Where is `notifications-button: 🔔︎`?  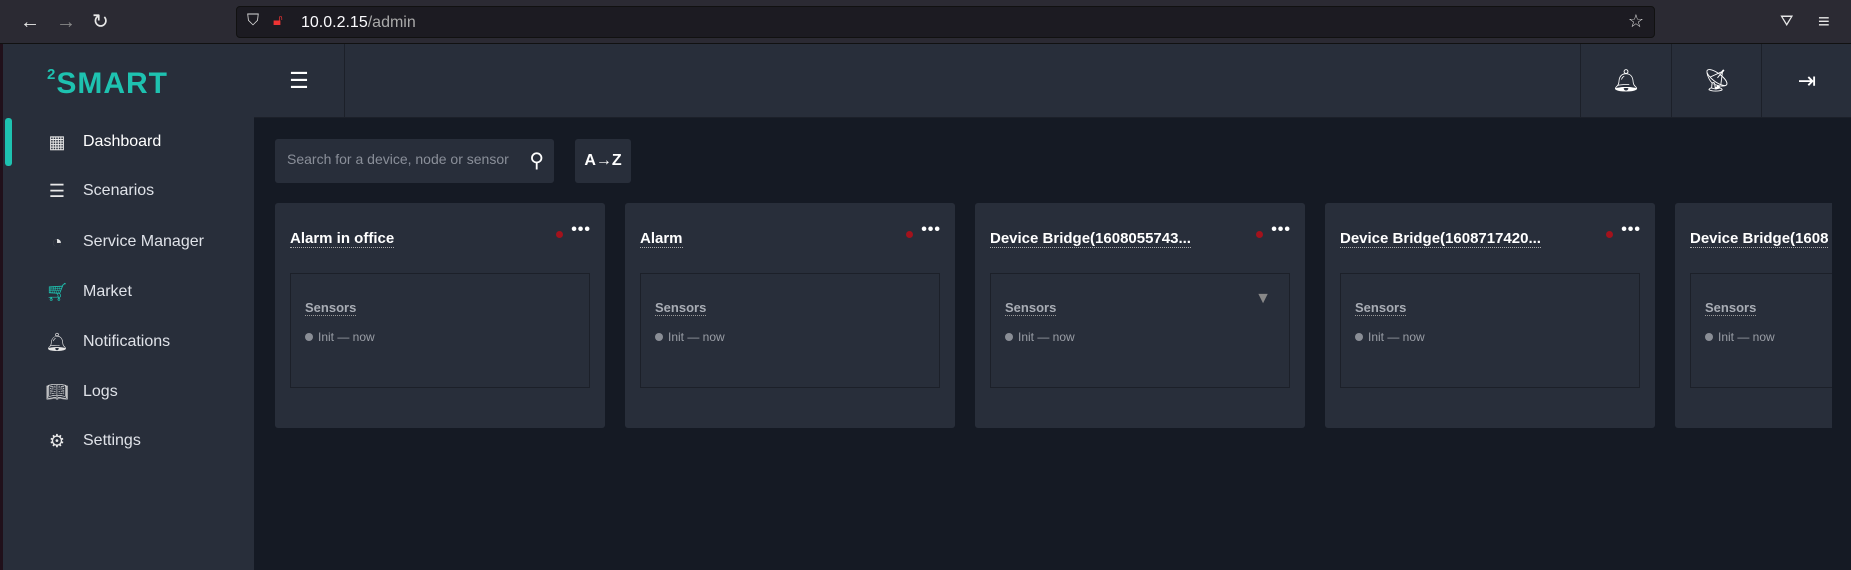
notifications-button: 🔔︎ is located at coordinates (1626, 81).